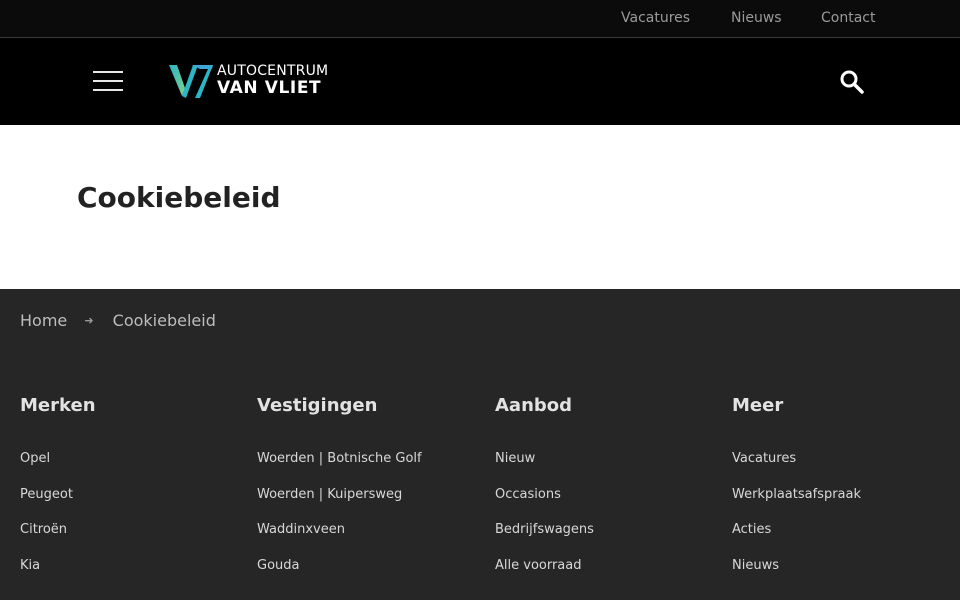 Image resolution: width=960 pixels, height=600 pixels. What do you see at coordinates (43, 529) in the screenshot?
I see `footer-link: Citroën` at bounding box center [43, 529].